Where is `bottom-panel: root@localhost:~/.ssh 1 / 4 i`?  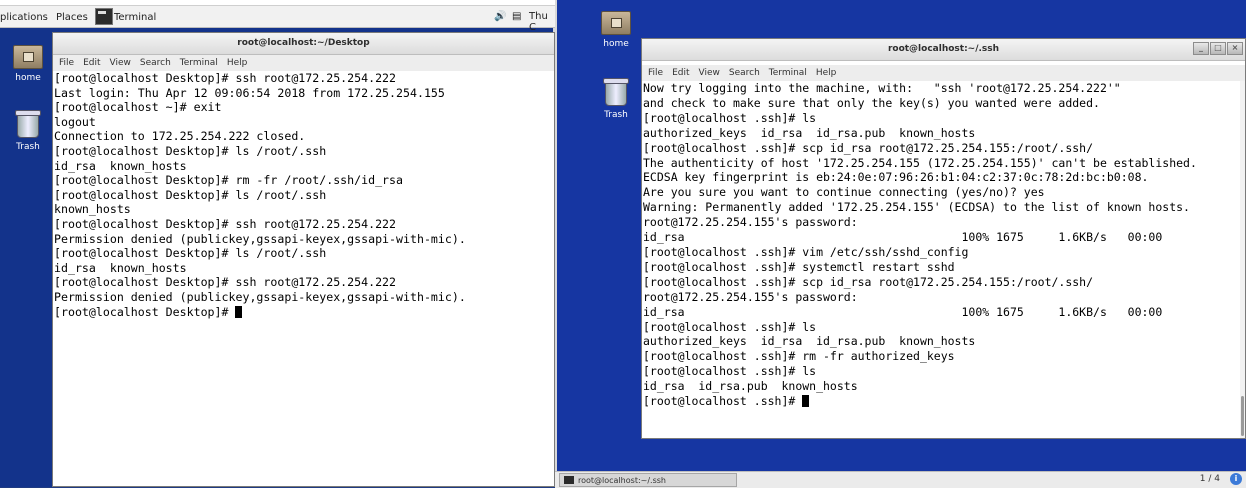 bottom-panel: root@localhost:~/.ssh 1 / 4 i is located at coordinates (900, 479).